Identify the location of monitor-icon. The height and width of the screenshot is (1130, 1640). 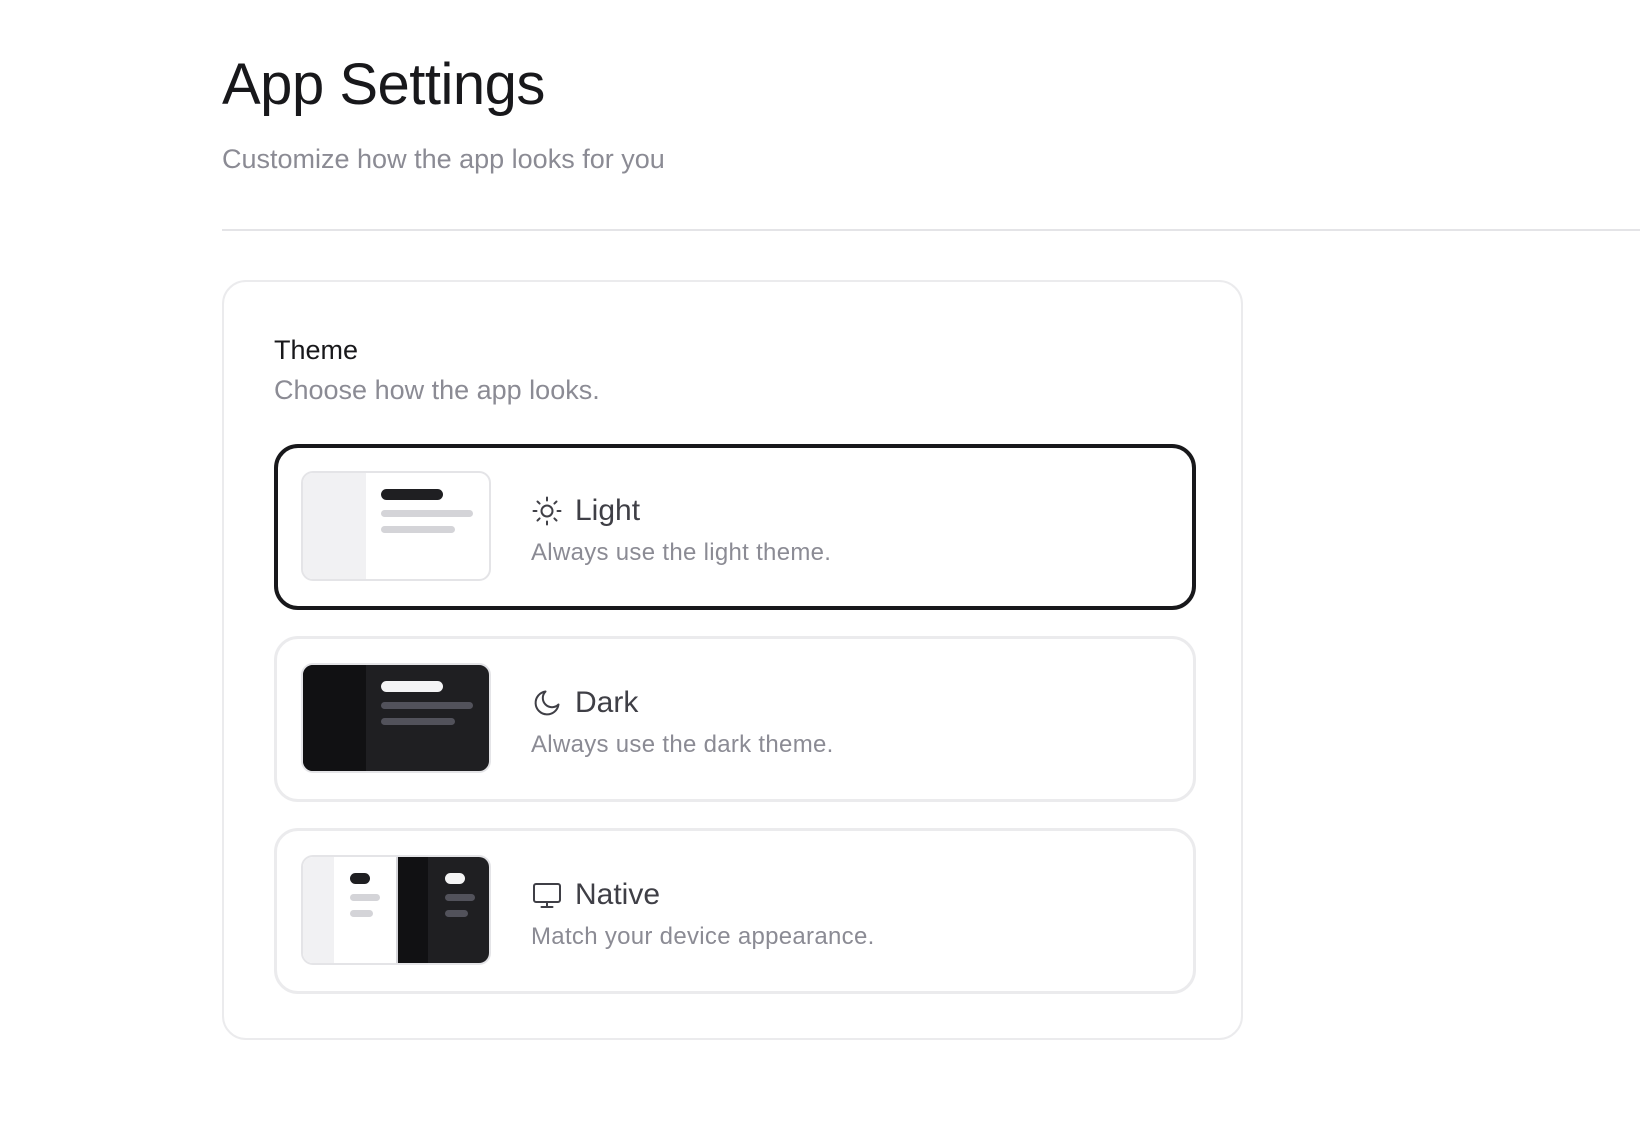
(547, 895).